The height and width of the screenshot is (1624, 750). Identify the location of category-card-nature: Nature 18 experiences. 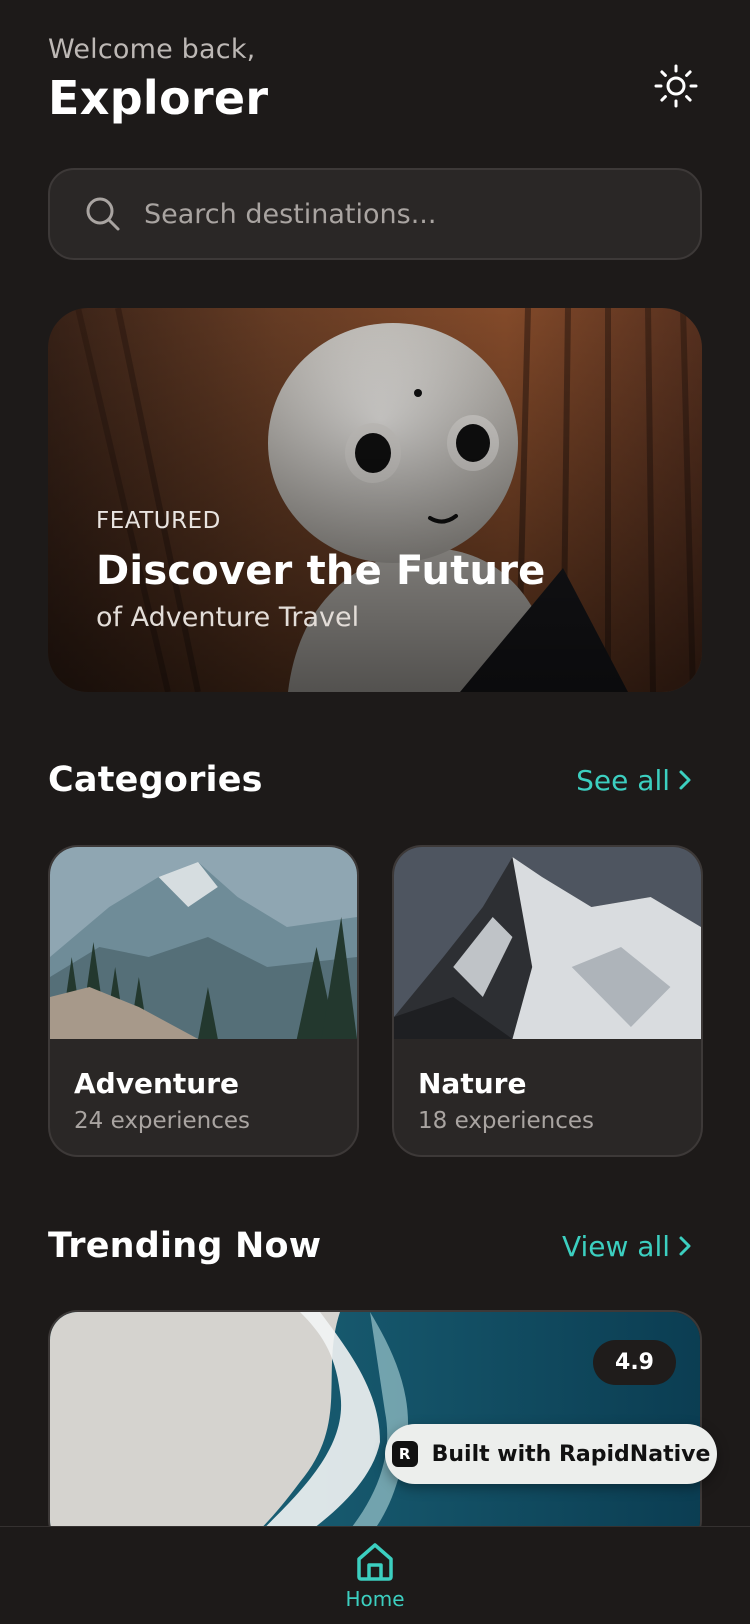
(547, 1001).